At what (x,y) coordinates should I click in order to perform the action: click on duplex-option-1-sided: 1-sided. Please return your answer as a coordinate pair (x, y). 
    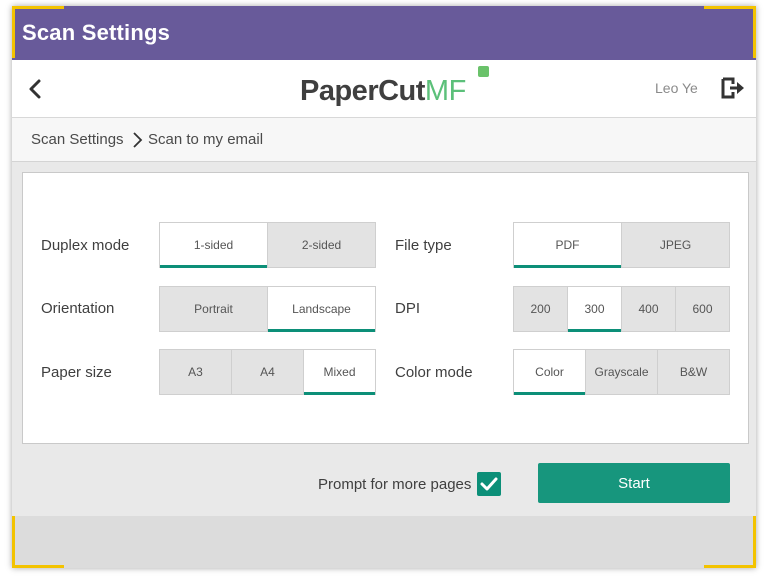
    Looking at the image, I should click on (214, 245).